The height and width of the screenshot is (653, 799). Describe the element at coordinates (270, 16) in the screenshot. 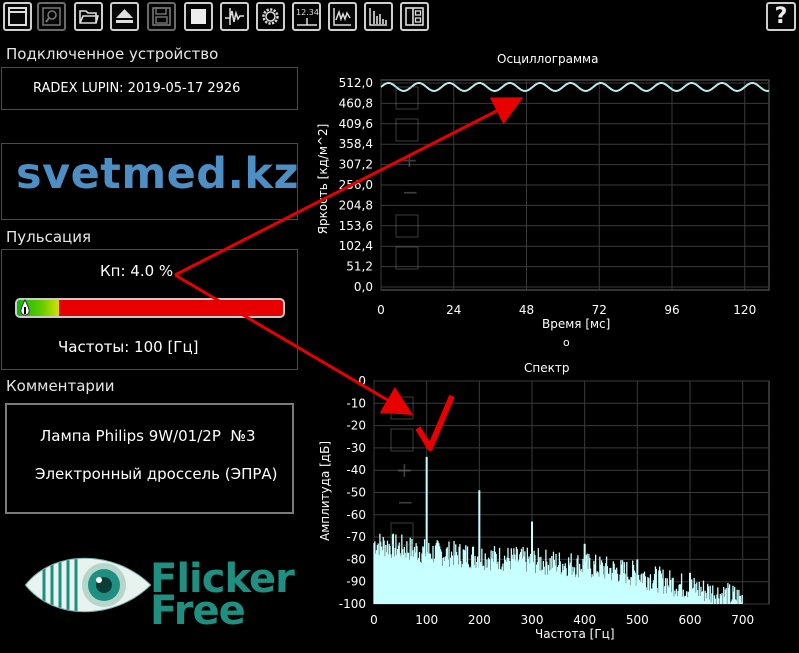

I see `settings-button` at that location.